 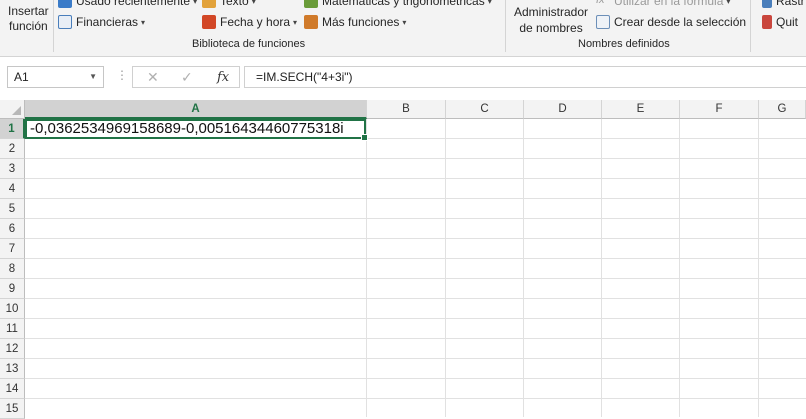 What do you see at coordinates (12, 409) in the screenshot?
I see `row-header-15: 15` at bounding box center [12, 409].